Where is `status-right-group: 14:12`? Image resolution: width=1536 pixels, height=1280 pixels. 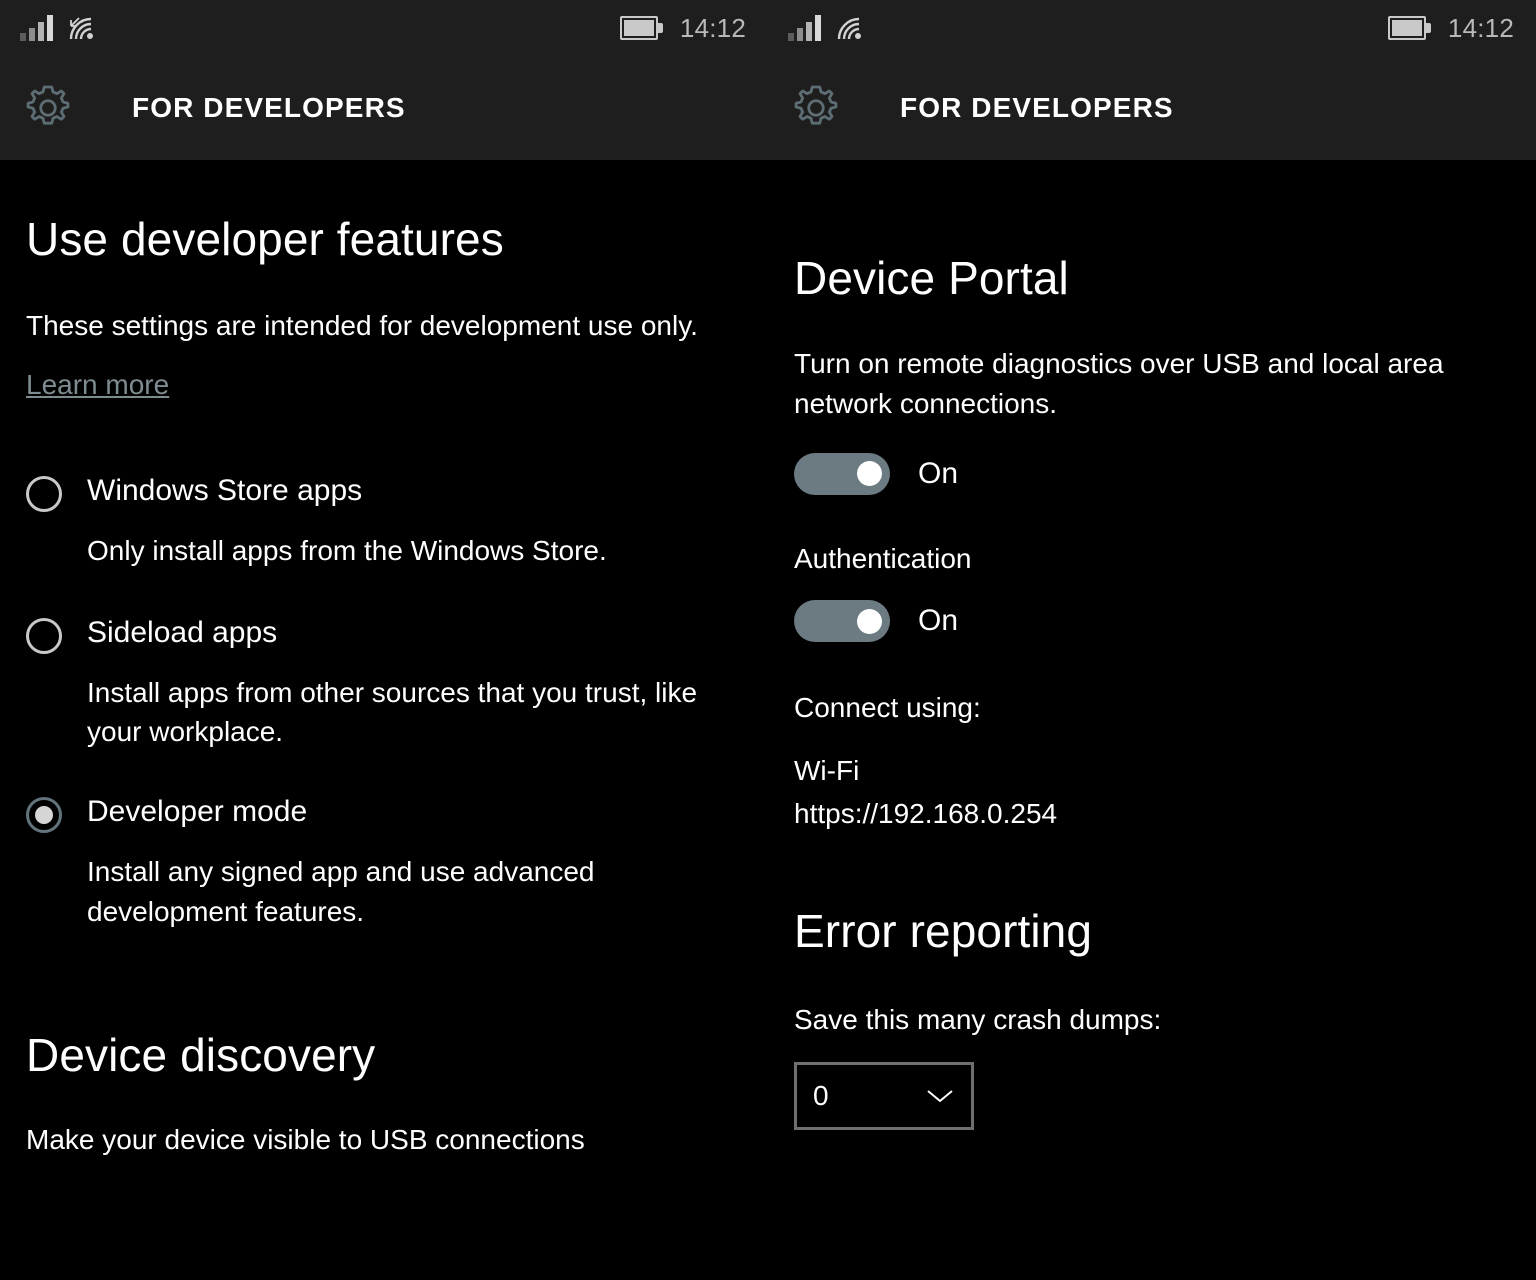 status-right-group: 14:12 is located at coordinates (682, 28).